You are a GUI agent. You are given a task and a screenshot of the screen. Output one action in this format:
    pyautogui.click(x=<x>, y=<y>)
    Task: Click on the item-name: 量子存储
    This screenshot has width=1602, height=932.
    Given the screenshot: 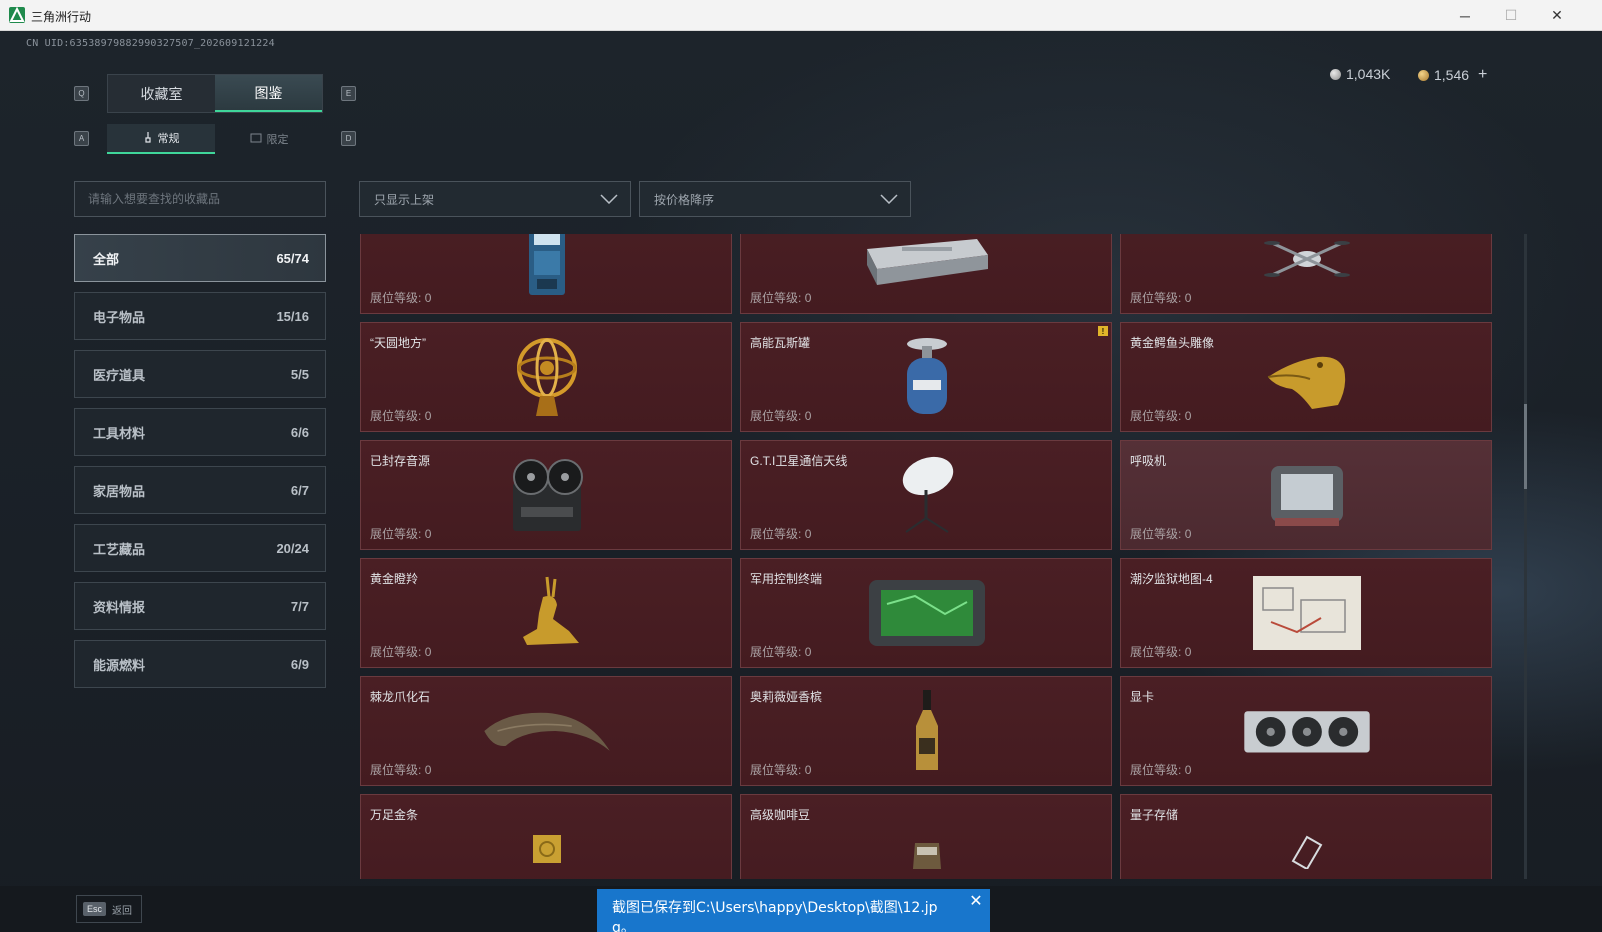 What is the action you would take?
    pyautogui.click(x=1154, y=815)
    